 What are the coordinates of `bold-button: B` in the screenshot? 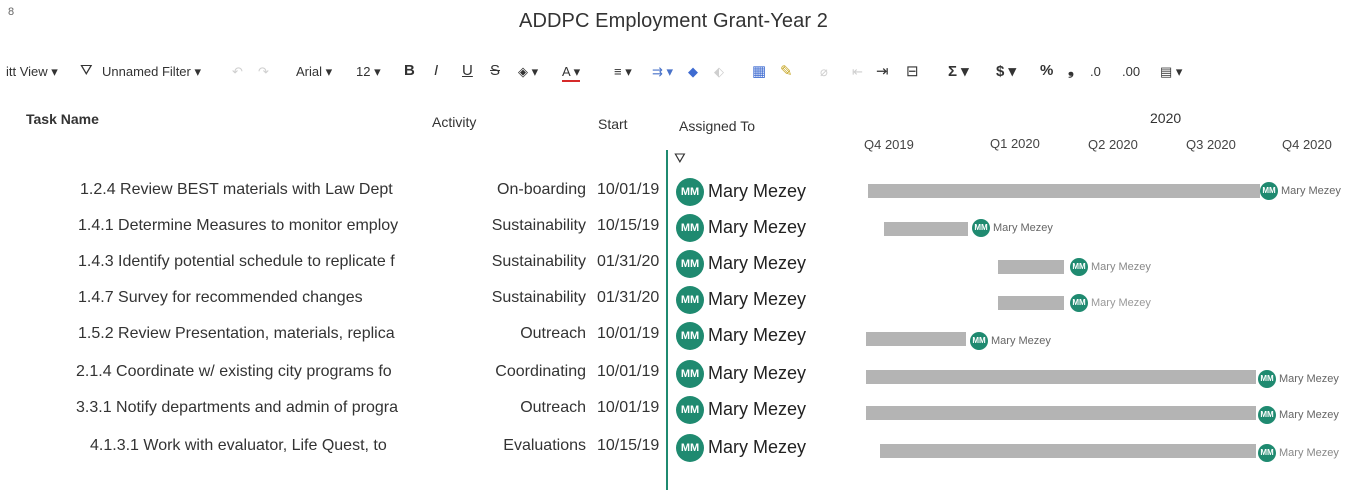 It's located at (409, 70).